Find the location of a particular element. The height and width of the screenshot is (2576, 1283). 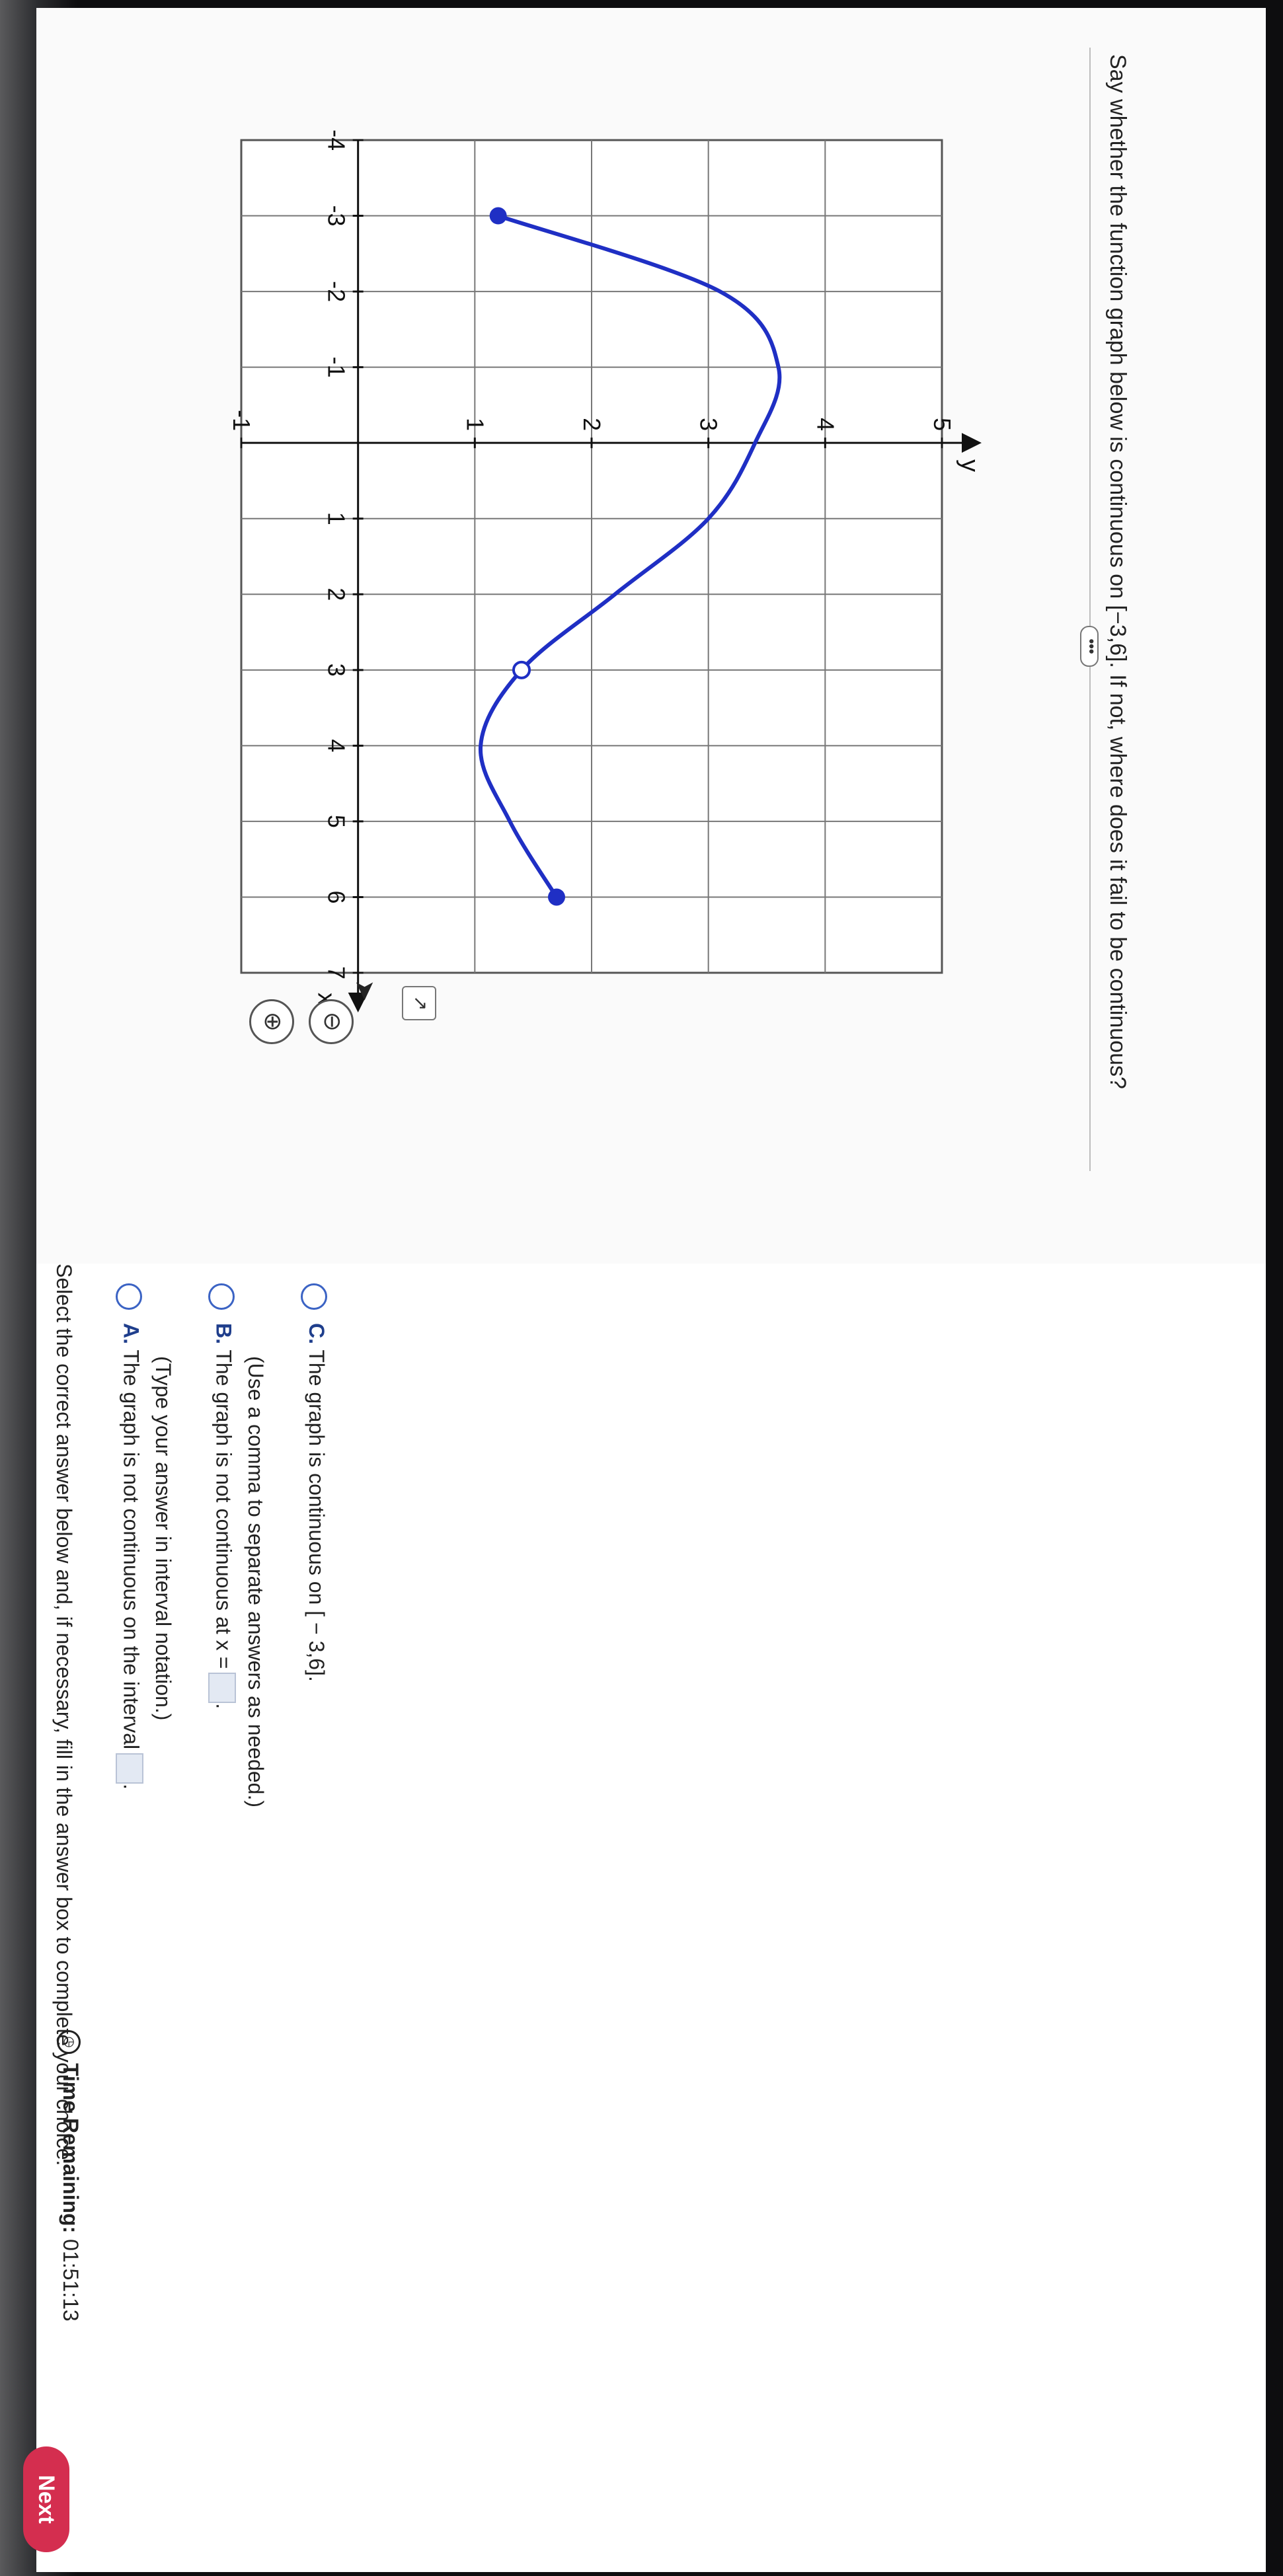

open-point-hole is located at coordinates (521, 670).